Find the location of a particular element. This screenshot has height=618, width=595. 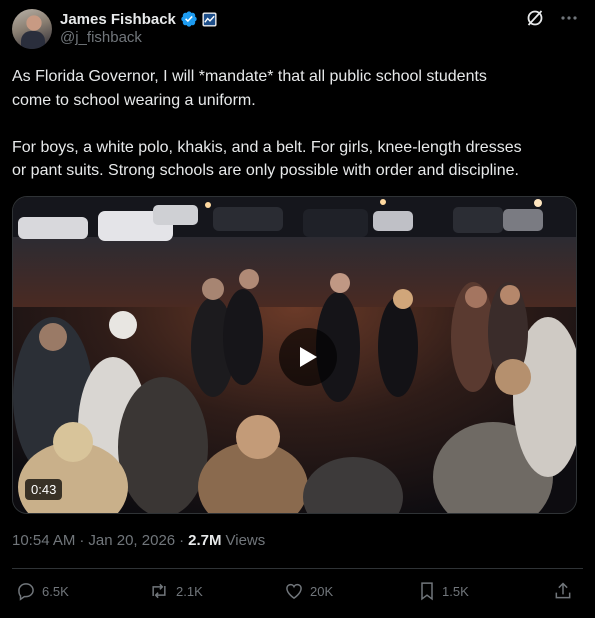

grok-icon is located at coordinates (535, 18).